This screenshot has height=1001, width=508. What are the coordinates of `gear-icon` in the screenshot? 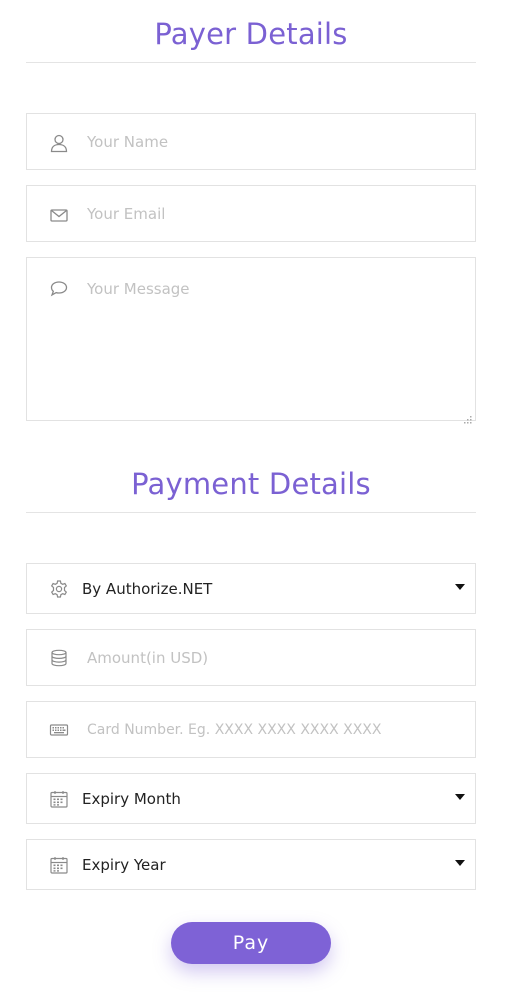 It's located at (59, 589).